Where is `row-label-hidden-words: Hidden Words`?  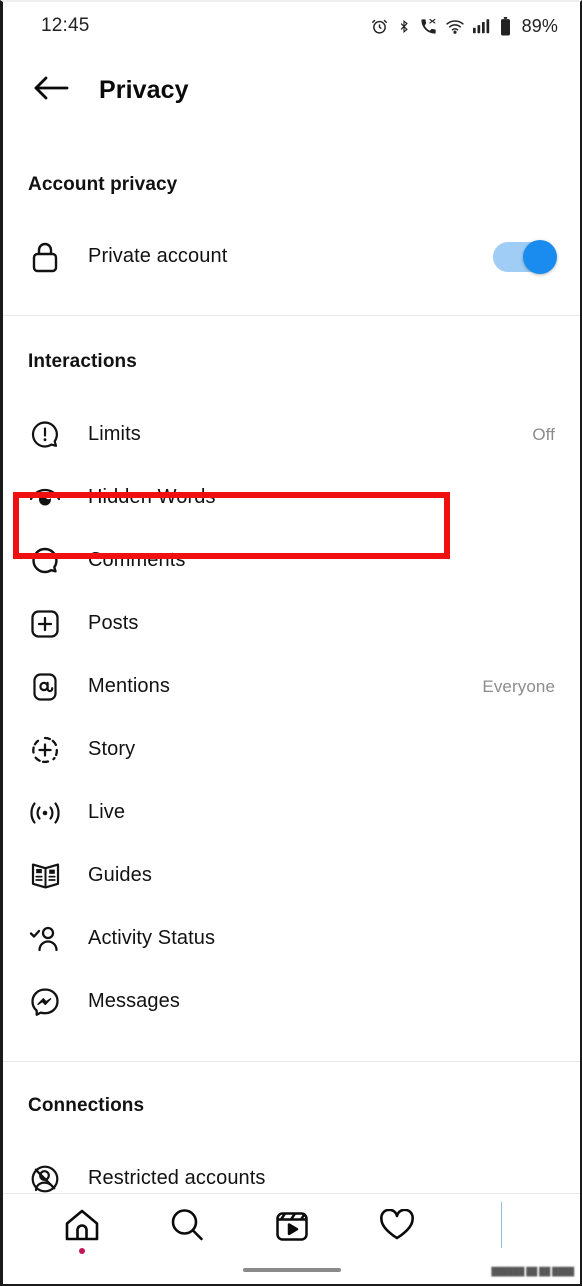
row-label-hidden-words: Hidden Words is located at coordinates (152, 497).